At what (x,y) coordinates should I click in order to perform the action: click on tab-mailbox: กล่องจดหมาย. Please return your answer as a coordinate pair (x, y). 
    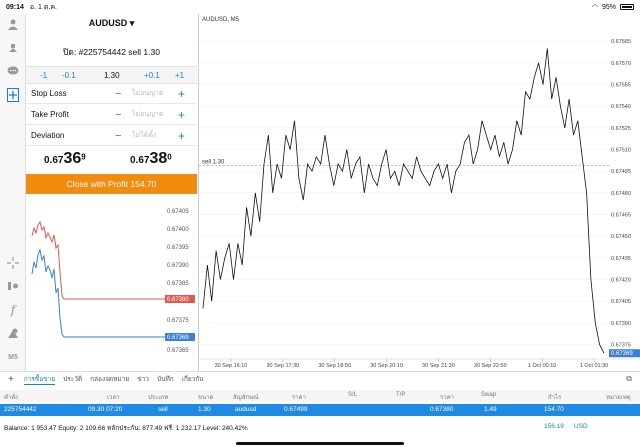
    Looking at the image, I should click on (109, 379).